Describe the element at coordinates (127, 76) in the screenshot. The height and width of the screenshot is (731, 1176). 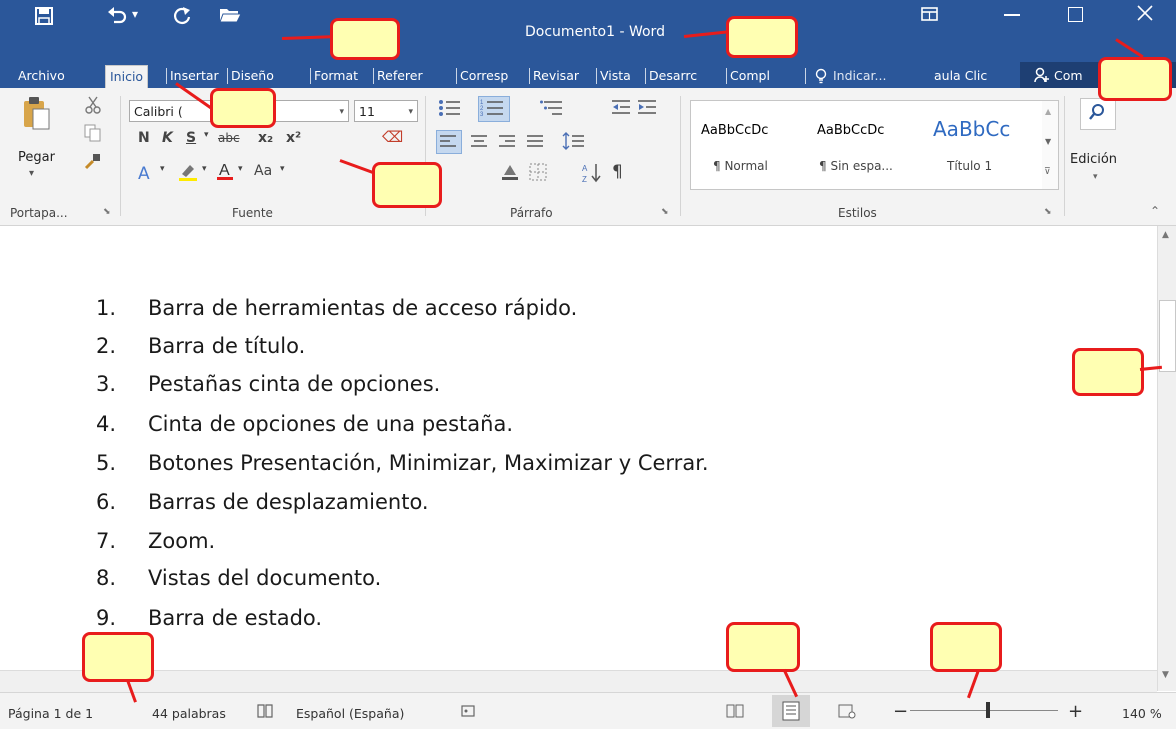
I see `tab-inicio: Inicio` at that location.